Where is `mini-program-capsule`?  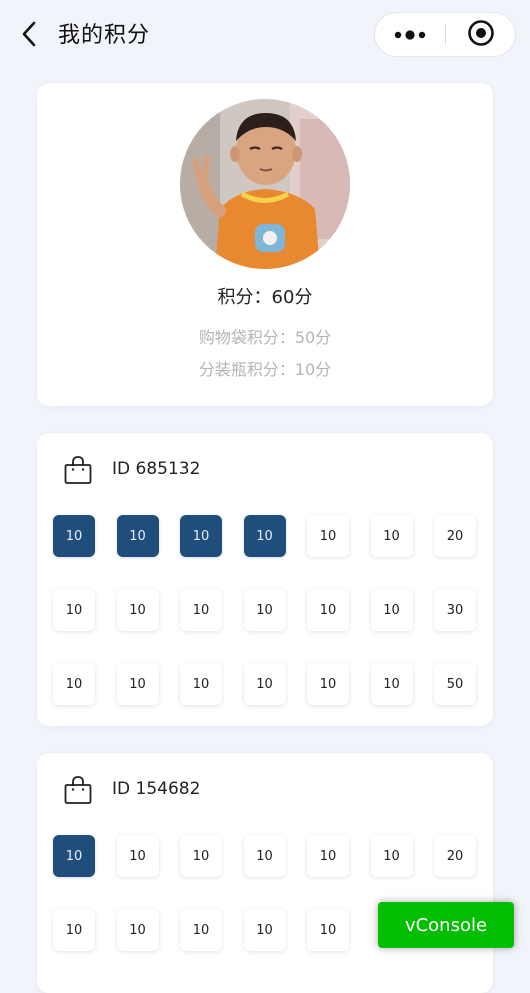
mini-program-capsule is located at coordinates (445, 34).